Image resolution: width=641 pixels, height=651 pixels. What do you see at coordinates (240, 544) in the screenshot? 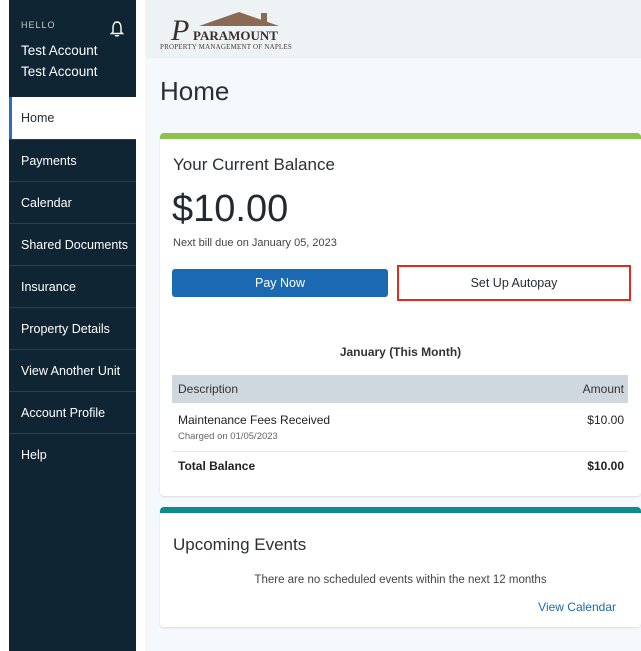
I see `events-heading: Upcoming Events` at bounding box center [240, 544].